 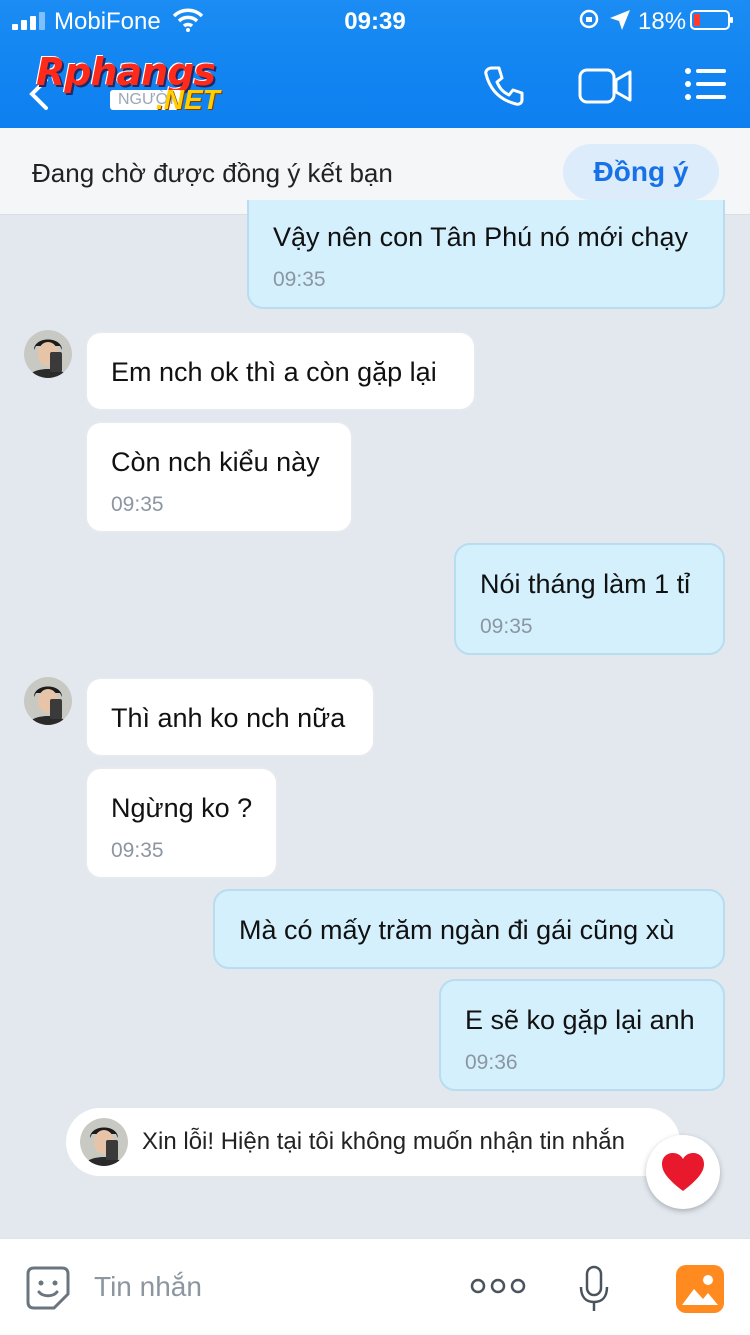 What do you see at coordinates (585, 584) in the screenshot?
I see `message-text: Nói tháng làm 1 tỉ` at bounding box center [585, 584].